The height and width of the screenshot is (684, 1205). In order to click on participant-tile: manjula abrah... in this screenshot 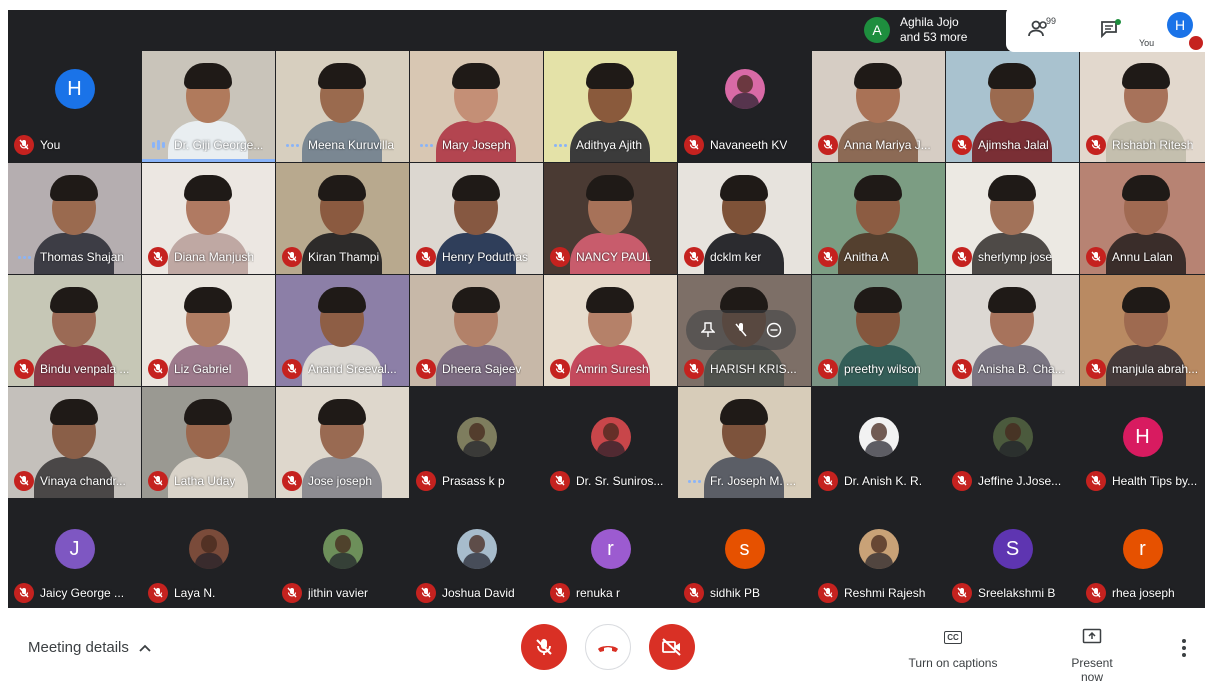, I will do `click(1142, 330)`.